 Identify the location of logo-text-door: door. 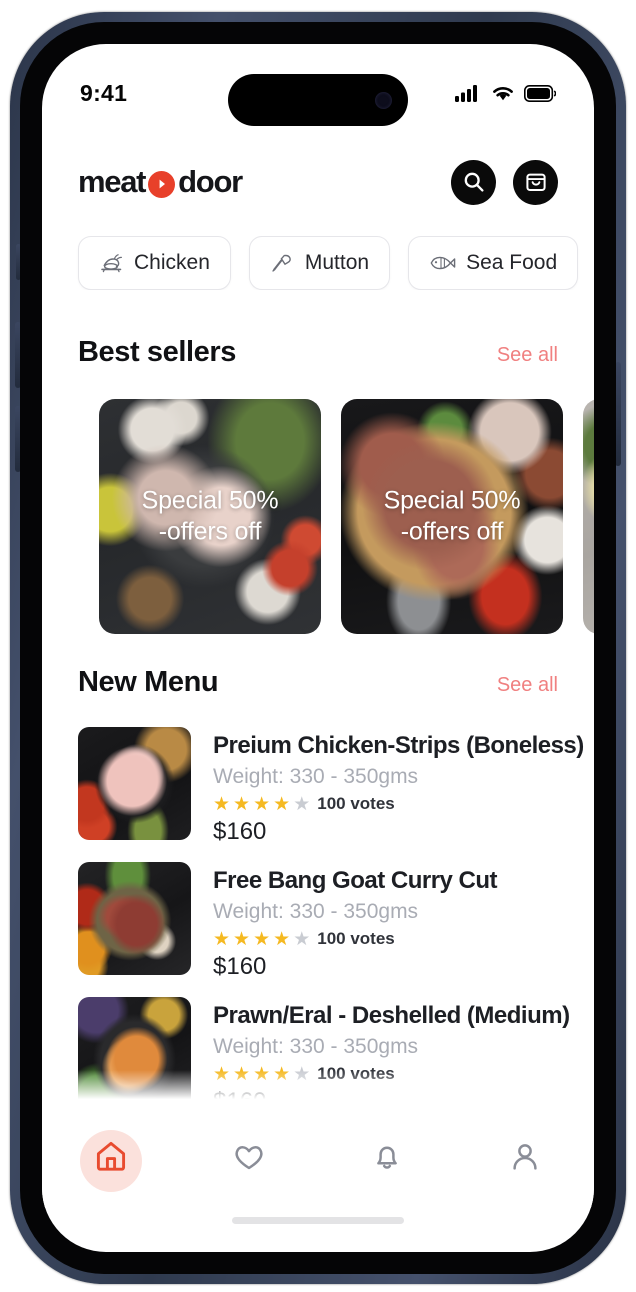
(210, 181).